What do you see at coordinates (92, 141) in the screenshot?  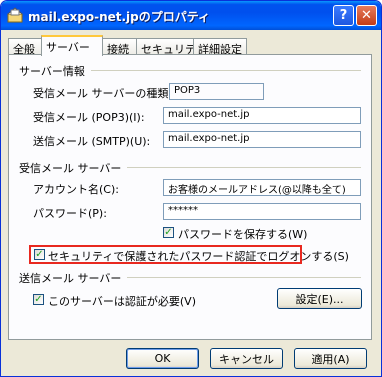 I see `outgoing-server-label: 送信メール (SMTP)(U):` at bounding box center [92, 141].